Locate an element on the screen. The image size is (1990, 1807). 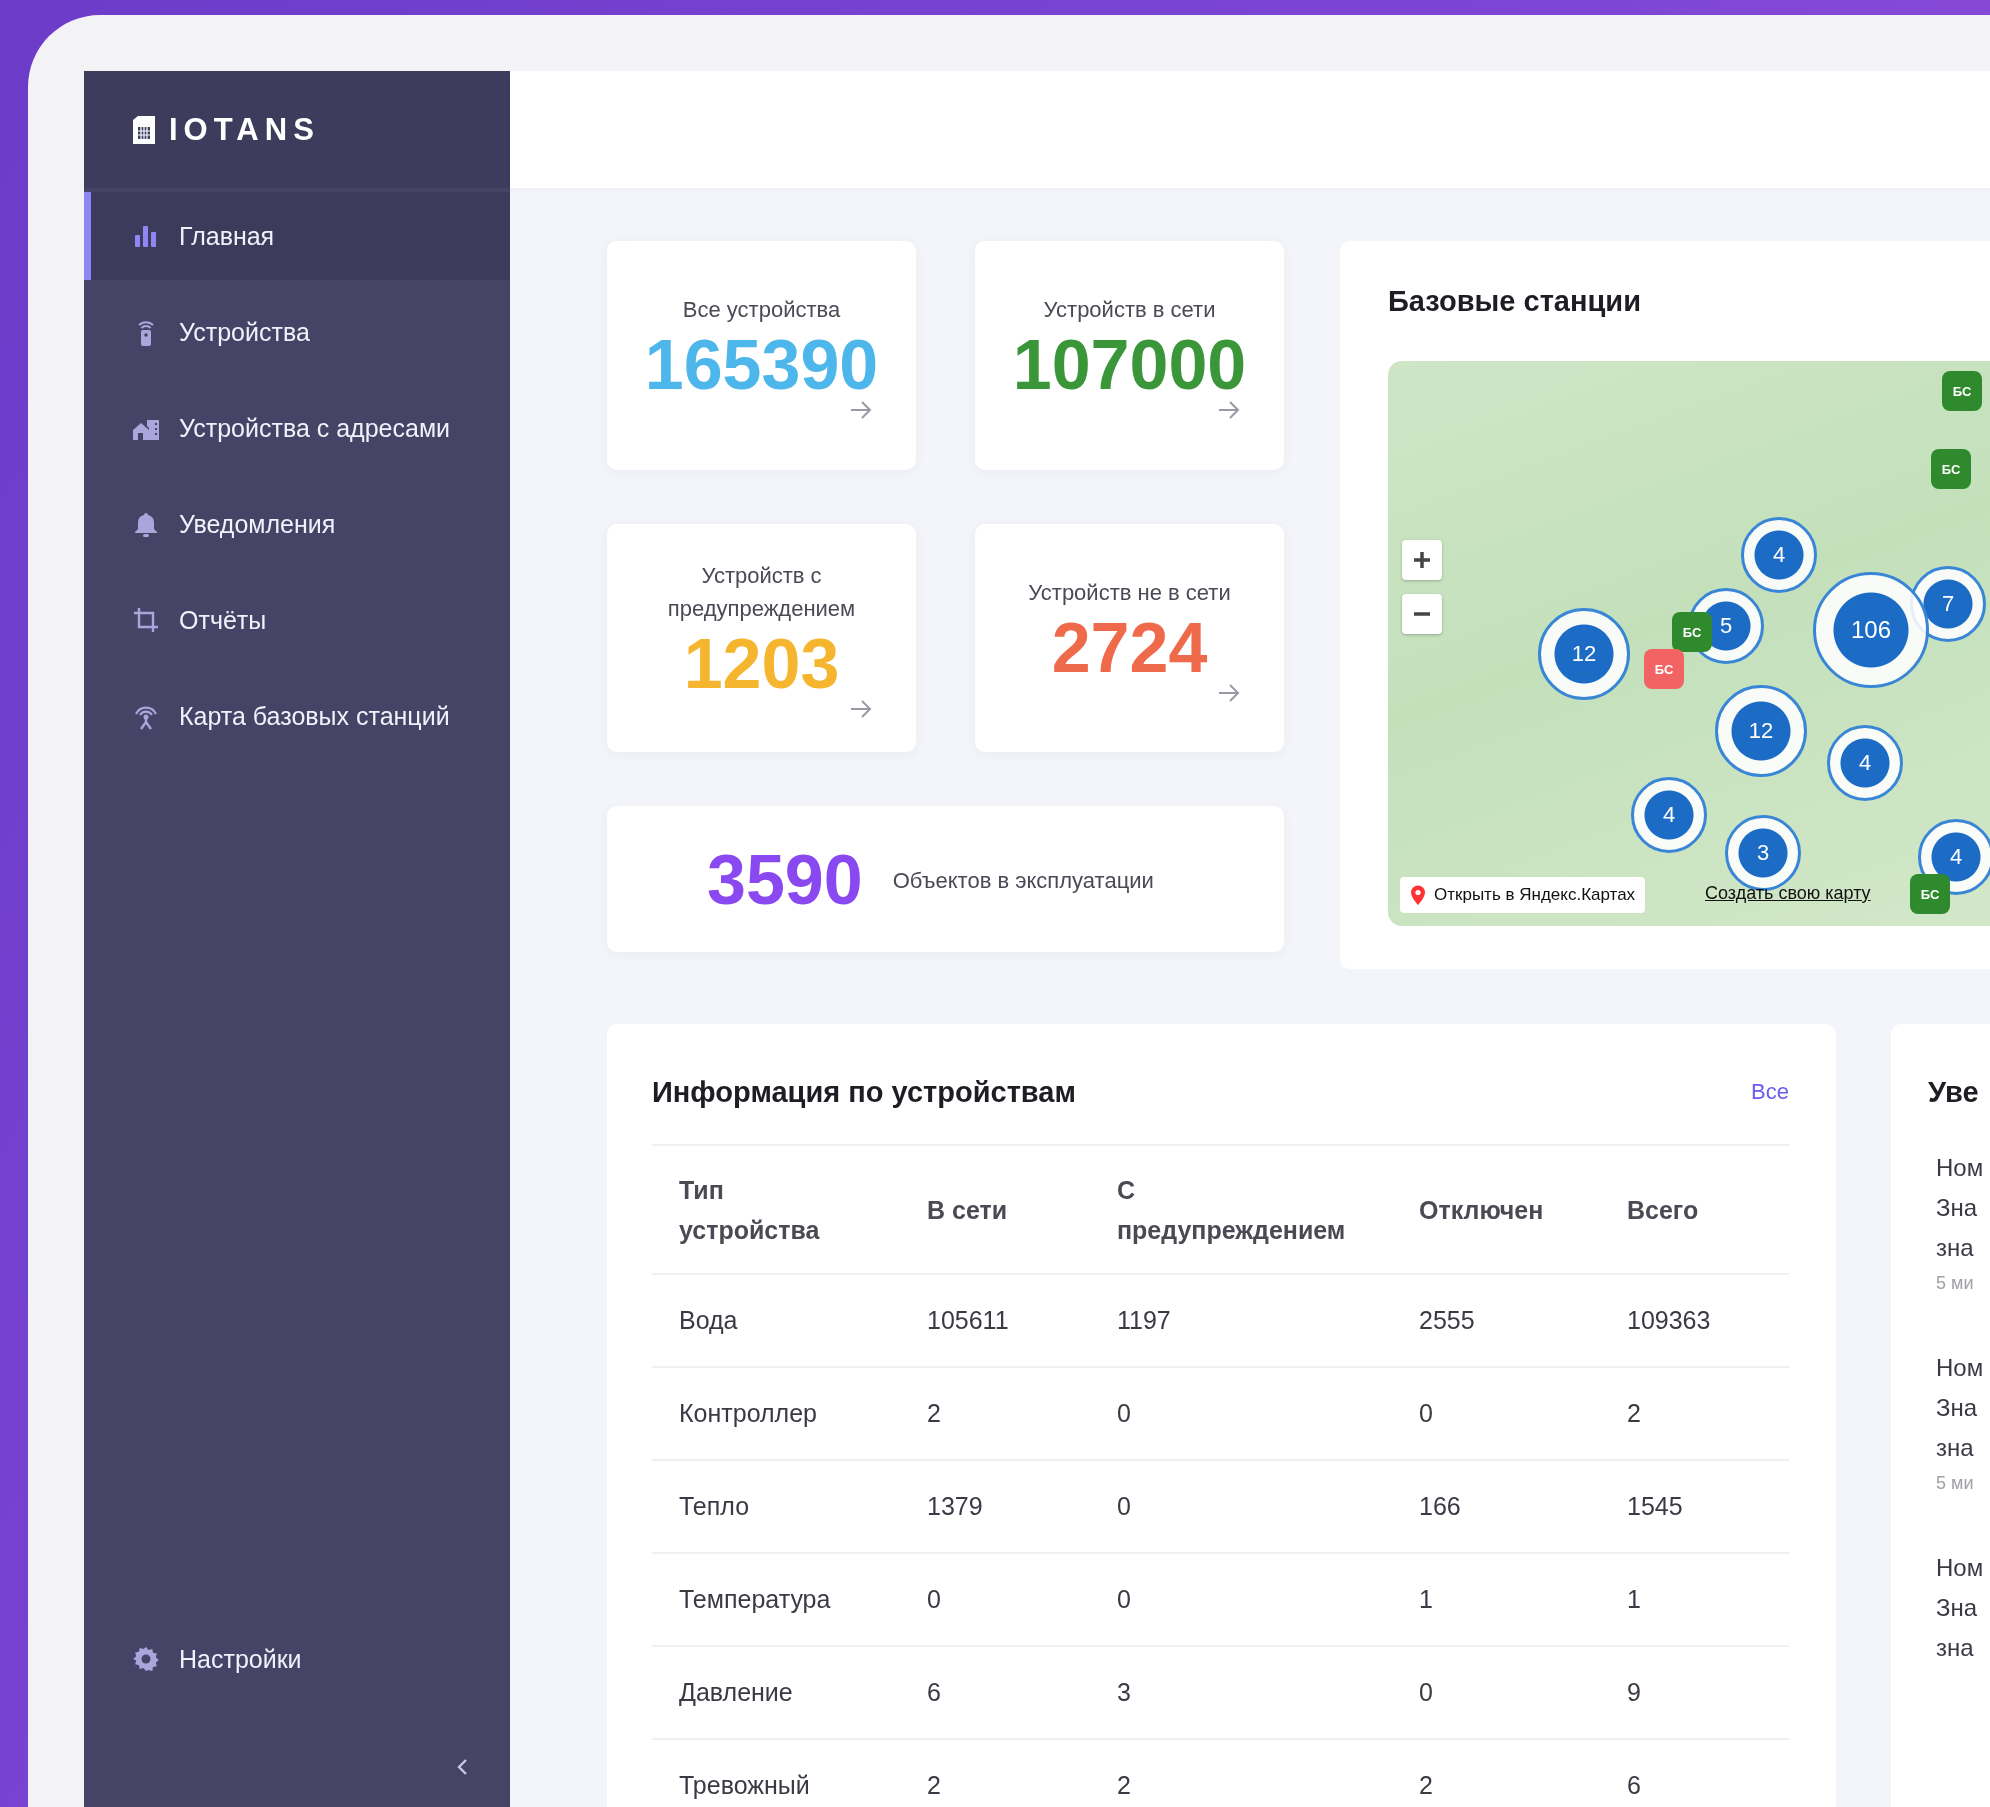
stat-label: Устройств с предупреждением is located at coordinates (761, 592).